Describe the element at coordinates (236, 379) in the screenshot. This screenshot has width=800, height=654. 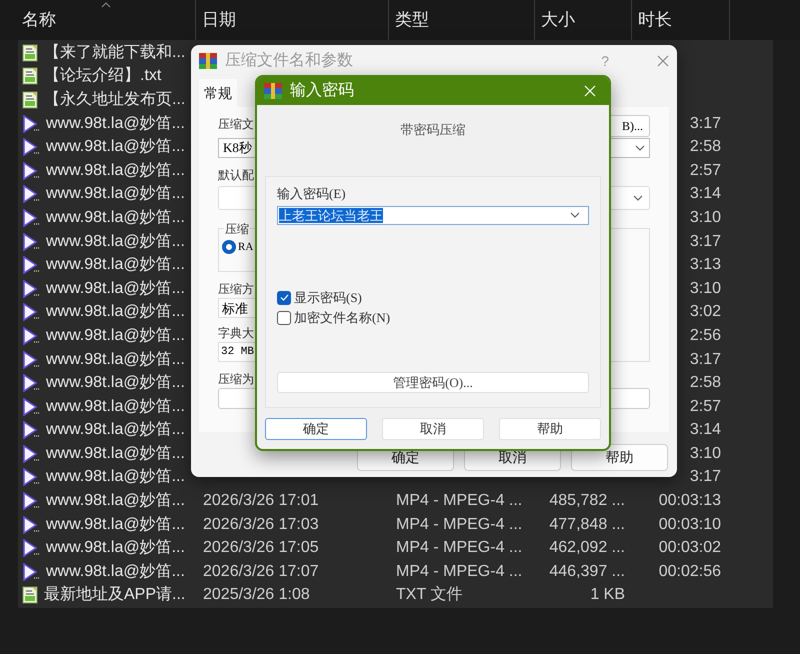
I see `split-label: 压缩为` at that location.